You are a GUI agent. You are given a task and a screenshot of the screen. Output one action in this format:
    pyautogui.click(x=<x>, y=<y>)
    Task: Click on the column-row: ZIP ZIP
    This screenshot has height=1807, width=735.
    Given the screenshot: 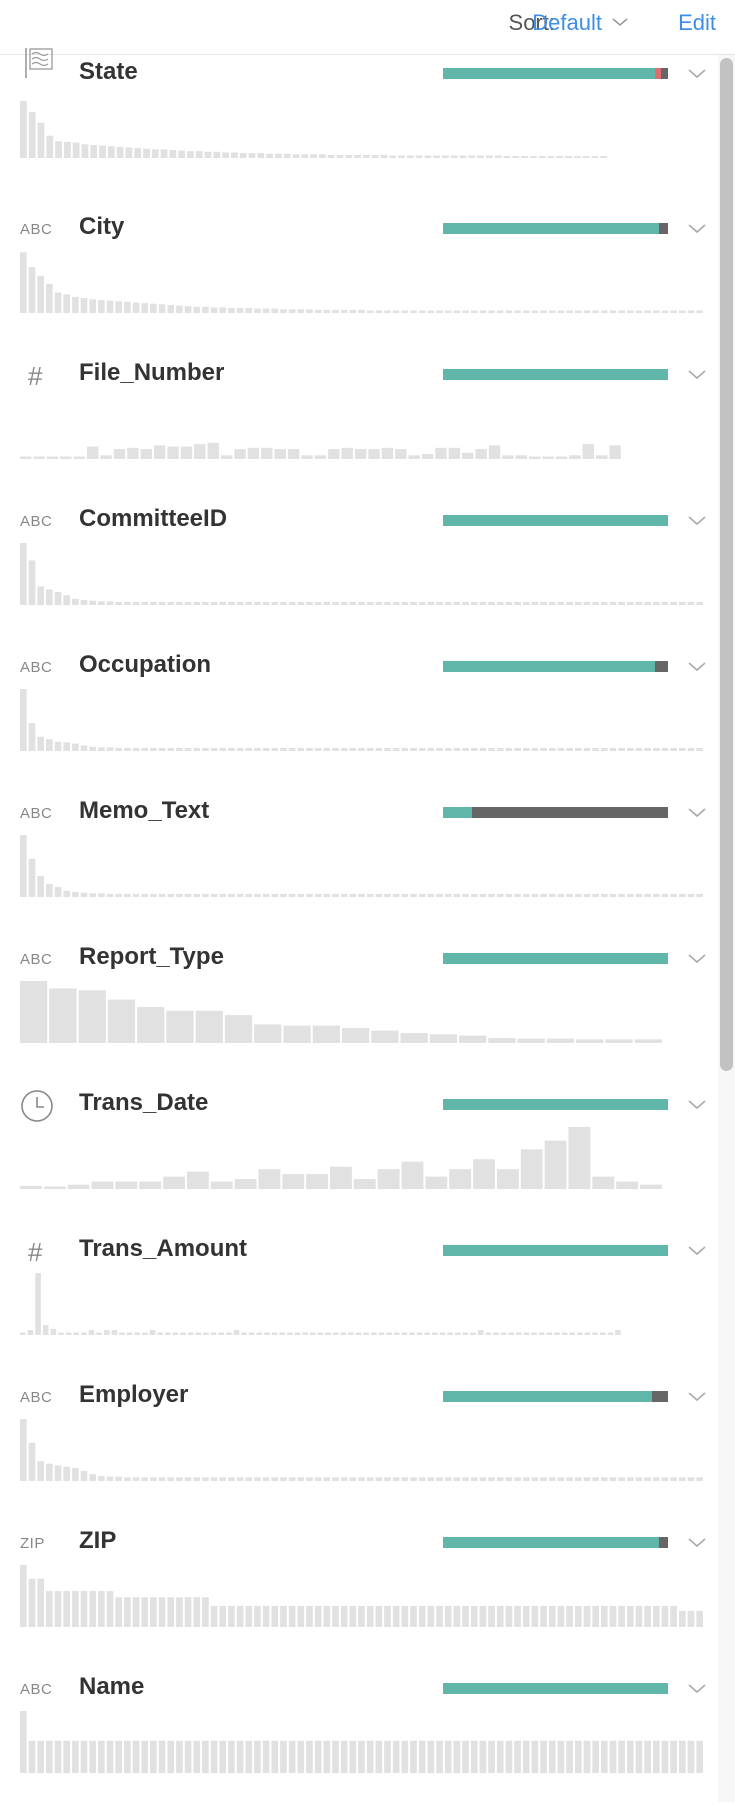 What is the action you would take?
    pyautogui.click(x=359, y=1588)
    